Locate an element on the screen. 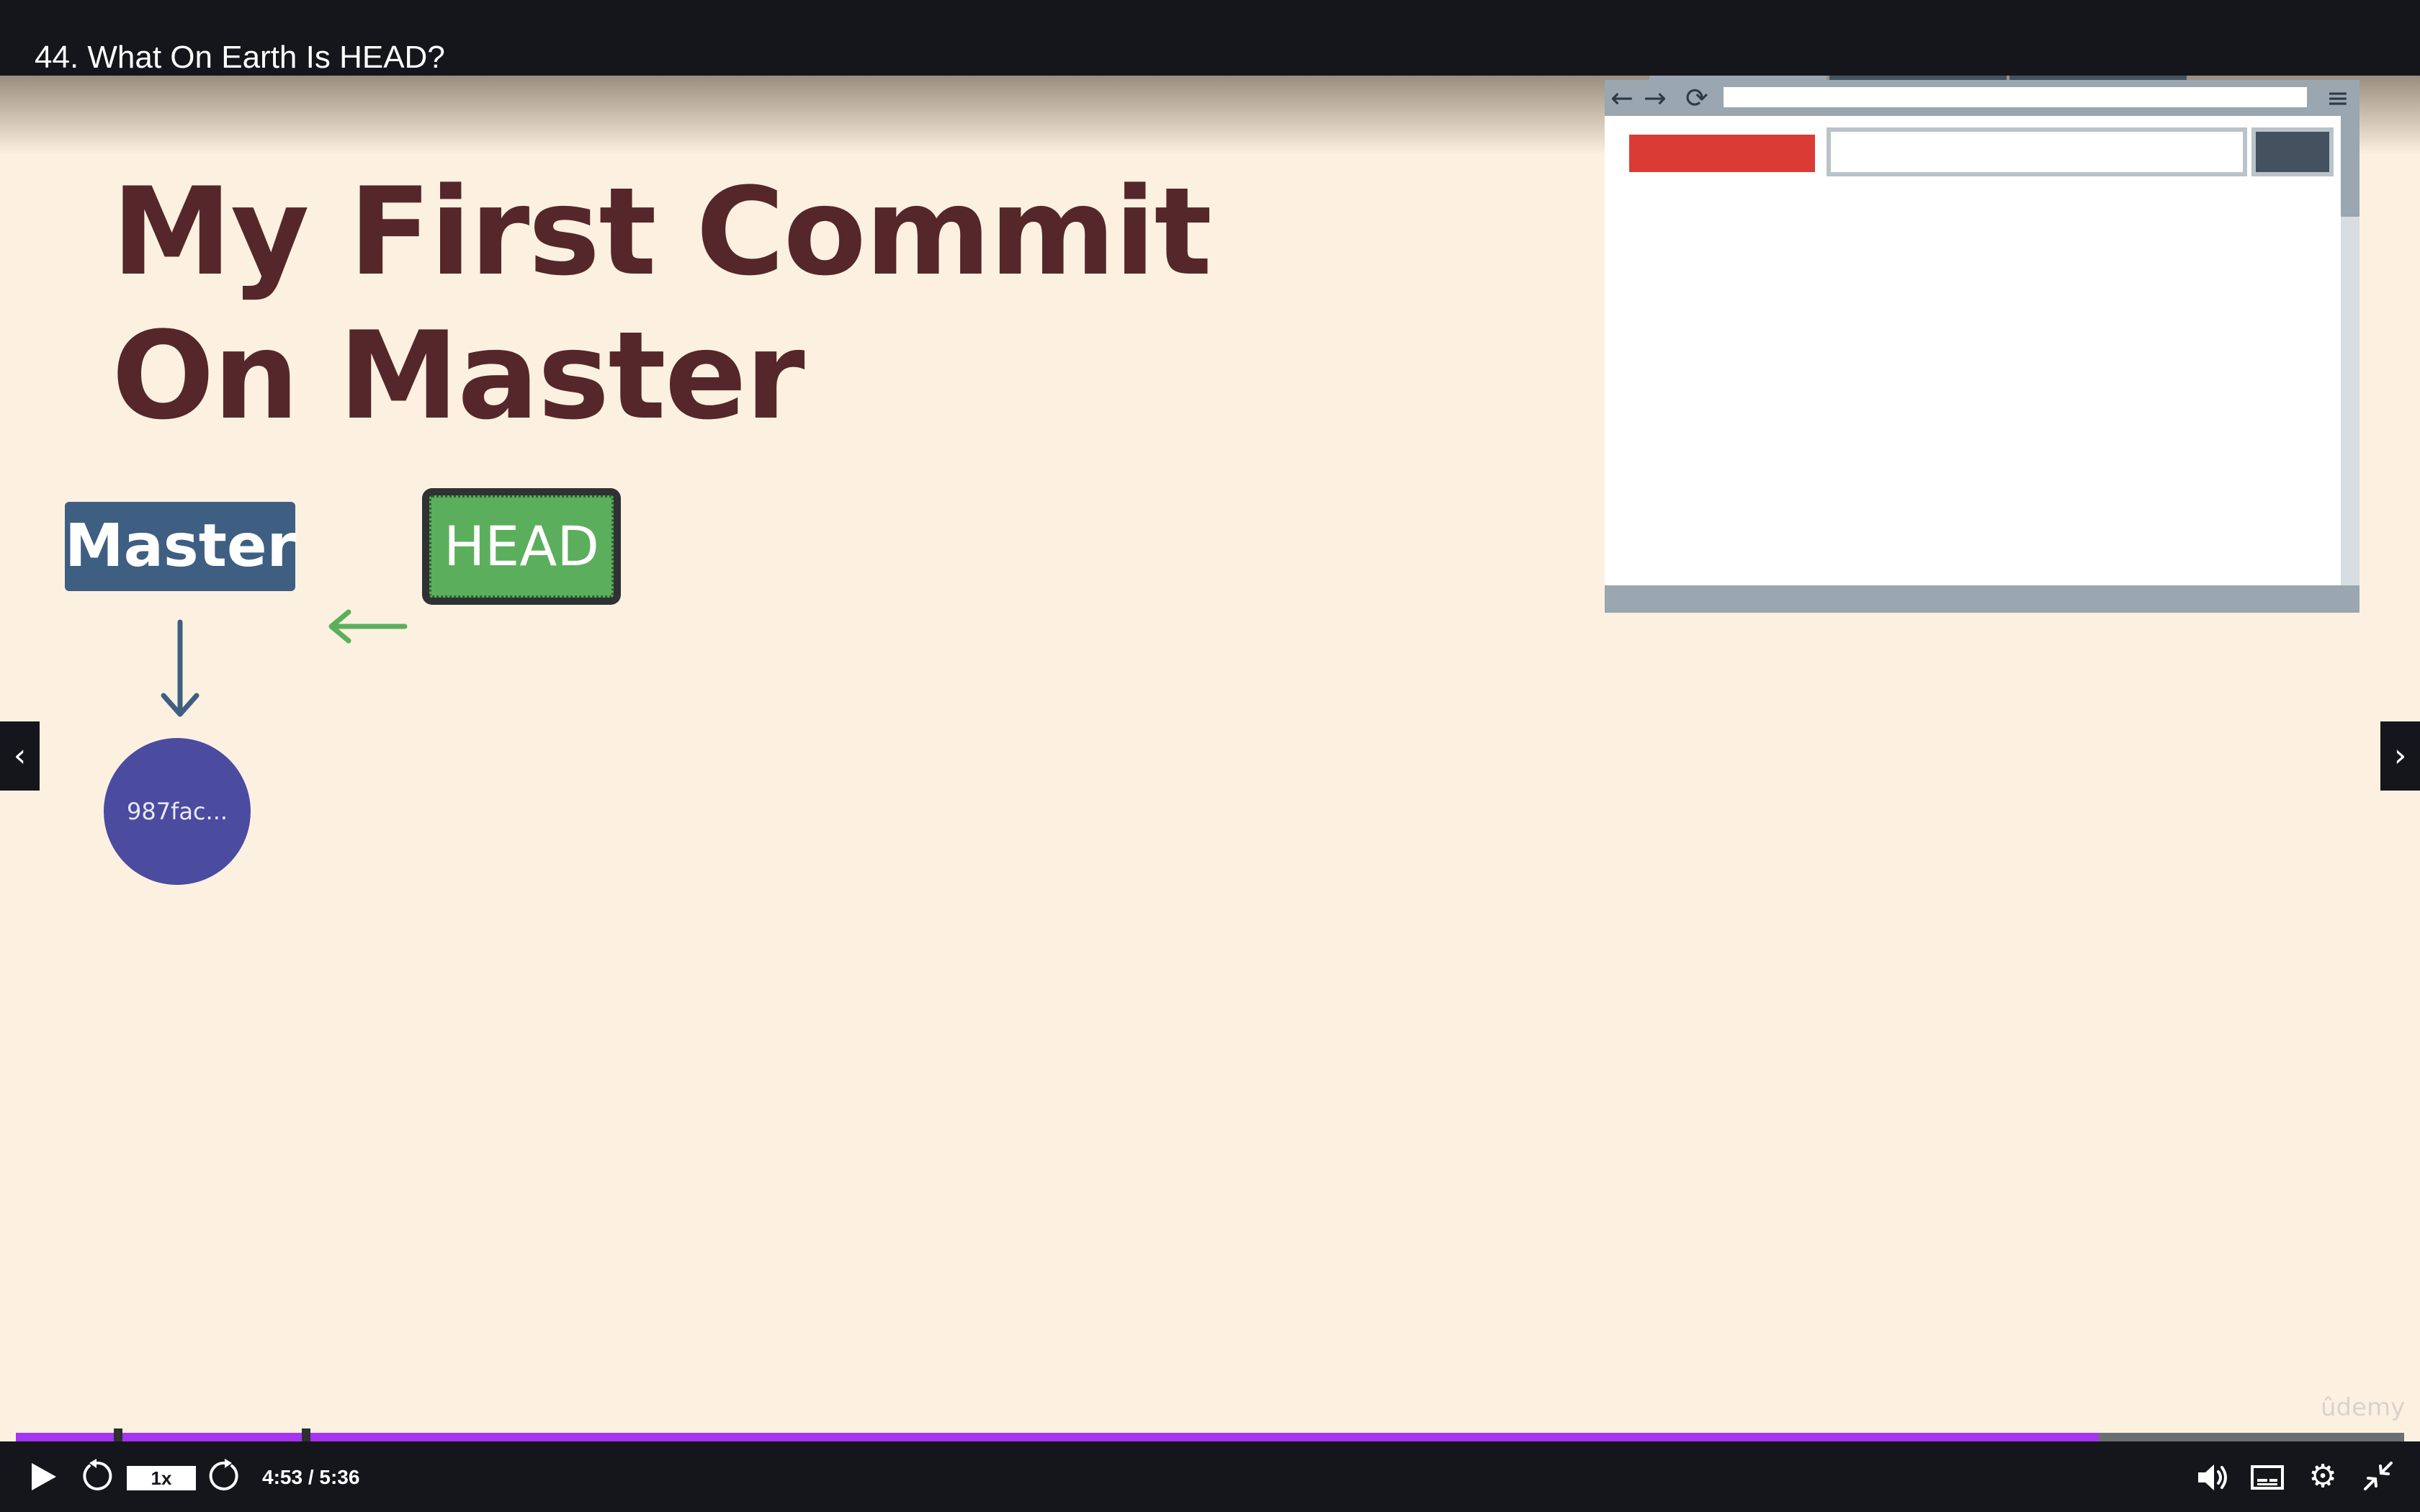  lecture-title: 44. What On Earth Is HEAD? is located at coordinates (240, 57).